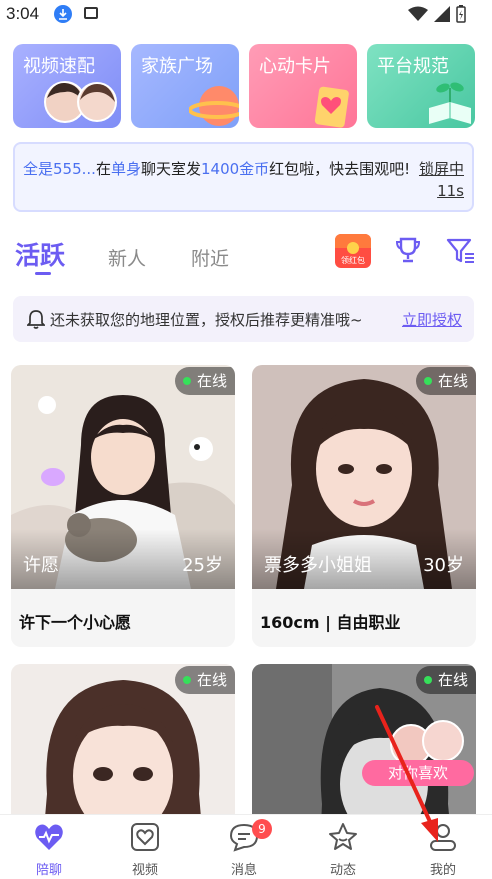 This screenshot has width=492, height=879. Describe the element at coordinates (246, 15) in the screenshot. I see `status-bar: 3:04` at that location.